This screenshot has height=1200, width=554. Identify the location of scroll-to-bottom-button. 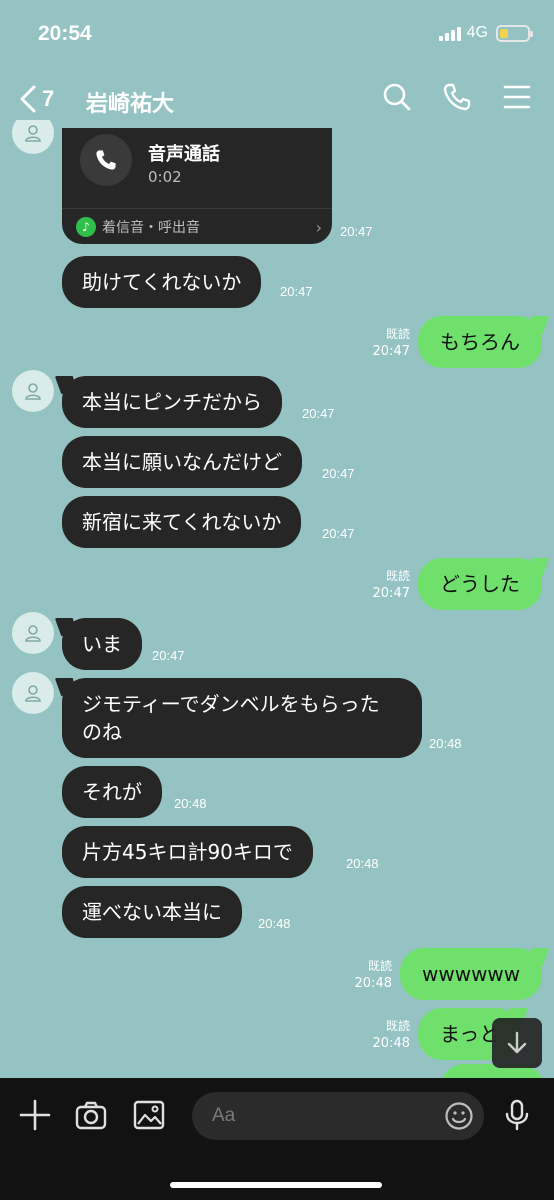
(517, 1043).